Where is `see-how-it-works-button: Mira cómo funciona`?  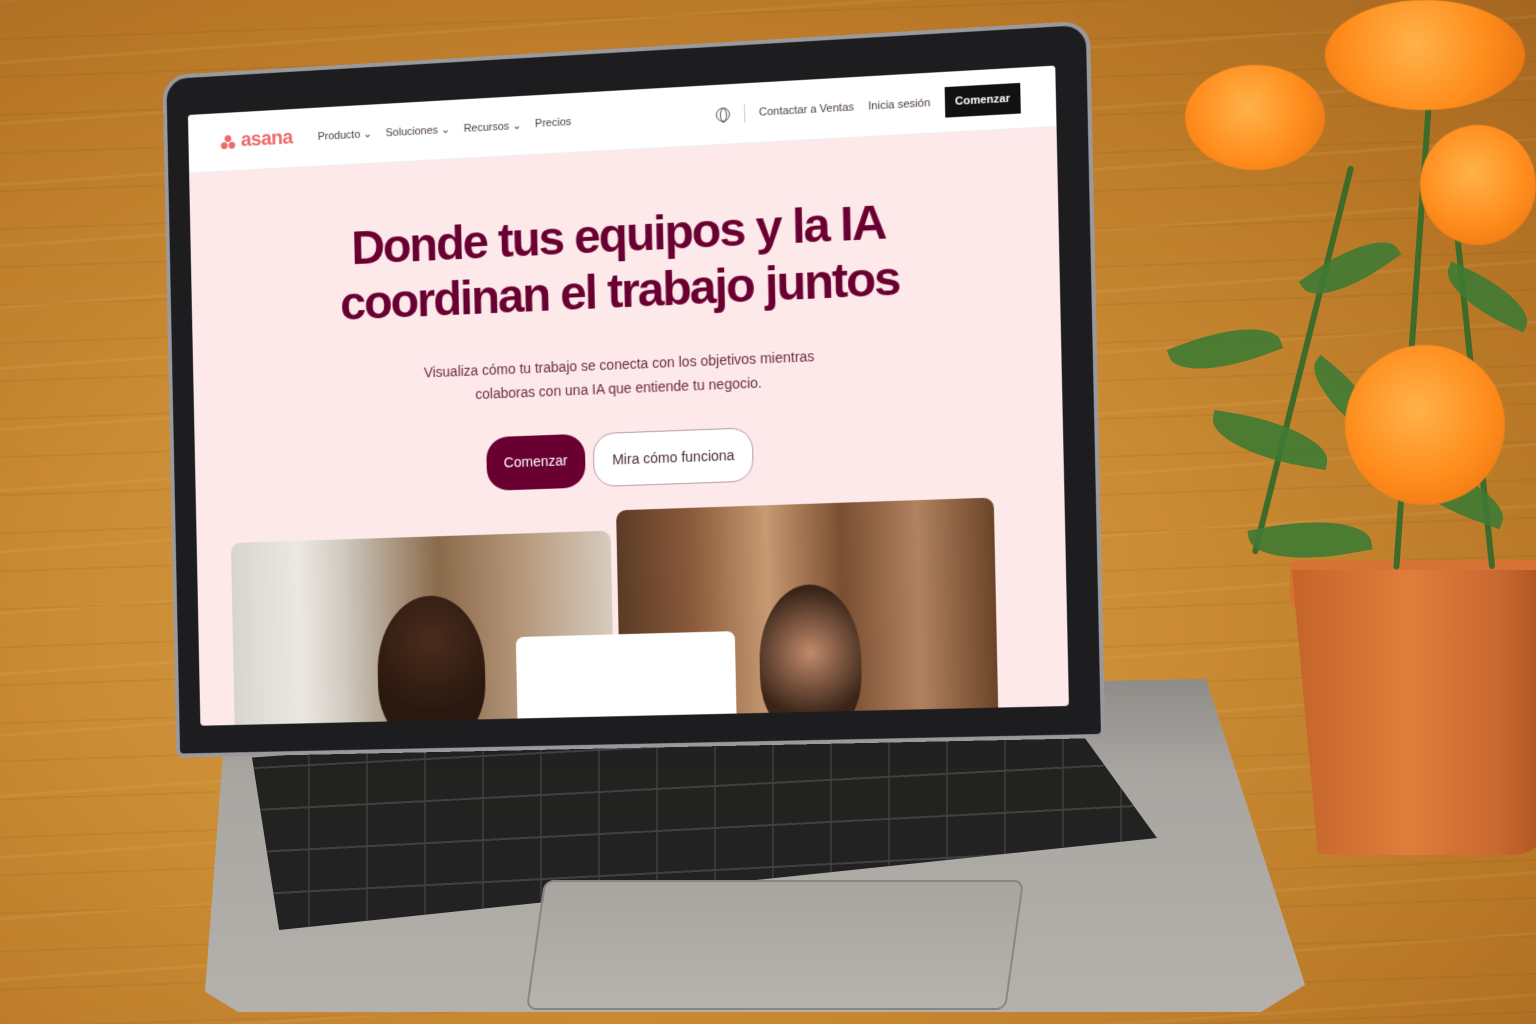
see-how-it-works-button: Mira cómo funciona is located at coordinates (673, 457).